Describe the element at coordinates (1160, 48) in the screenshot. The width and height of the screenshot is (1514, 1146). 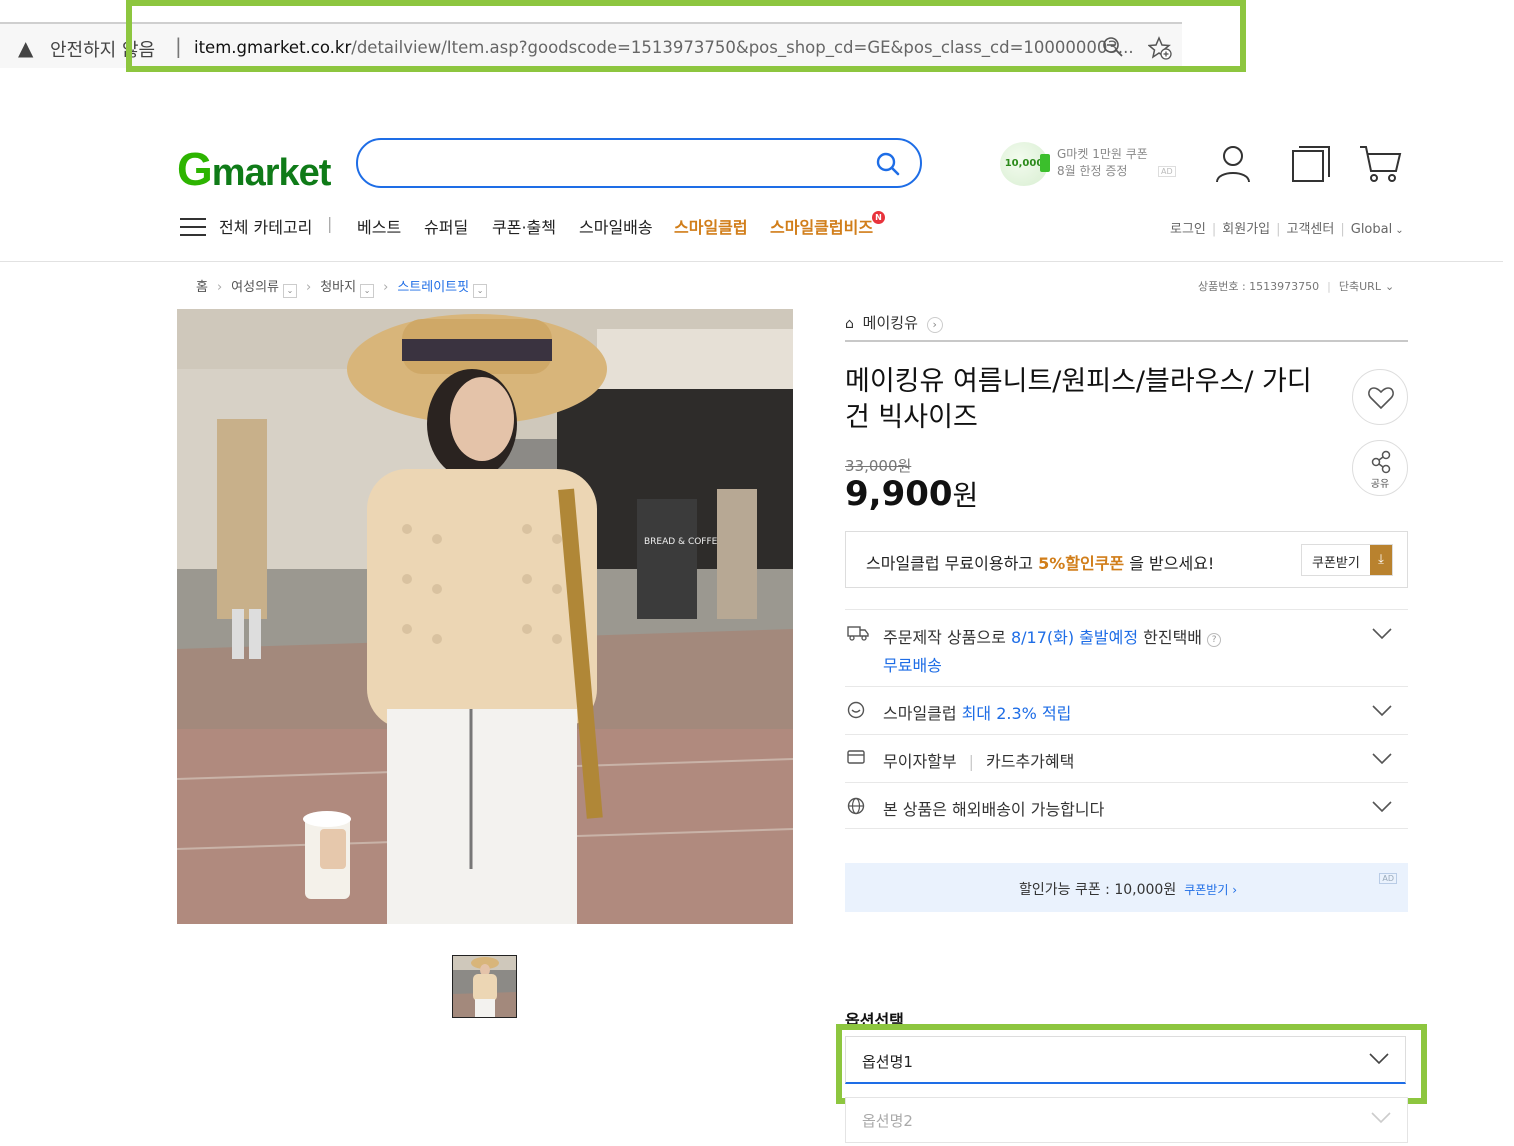
I see `add-favorite-icon` at that location.